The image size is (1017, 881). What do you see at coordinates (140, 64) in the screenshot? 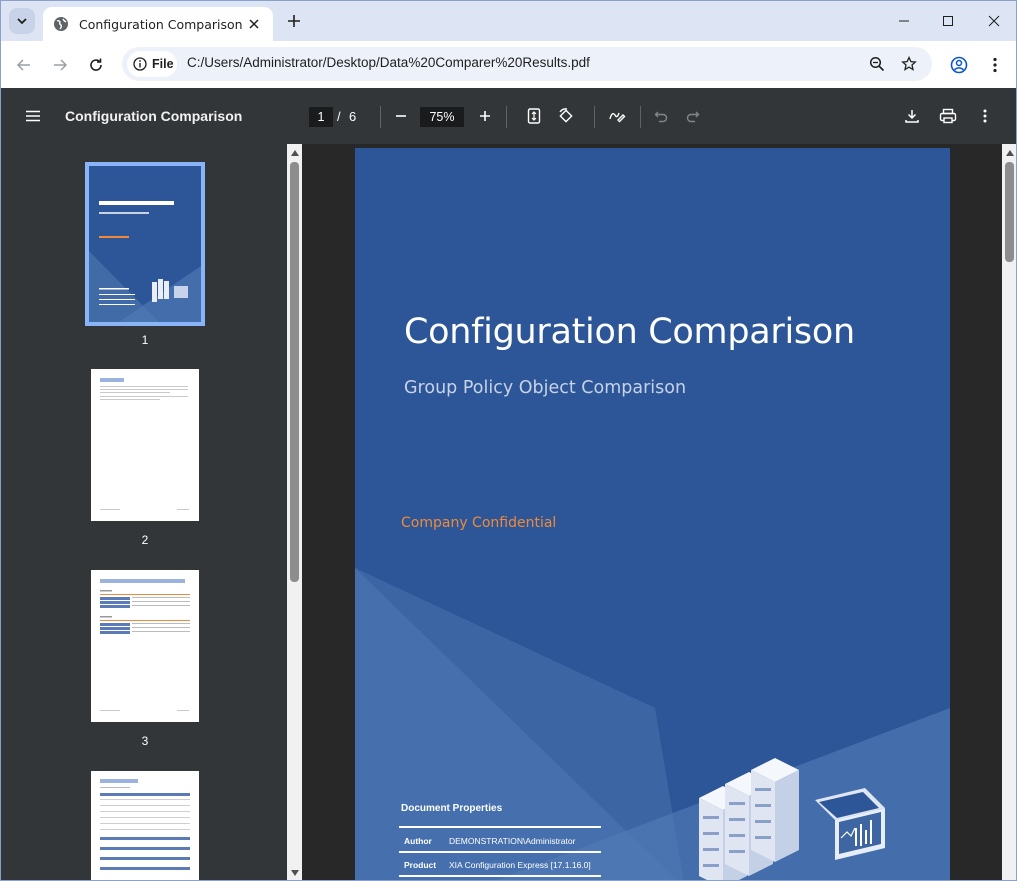
I see `info-icon` at bounding box center [140, 64].